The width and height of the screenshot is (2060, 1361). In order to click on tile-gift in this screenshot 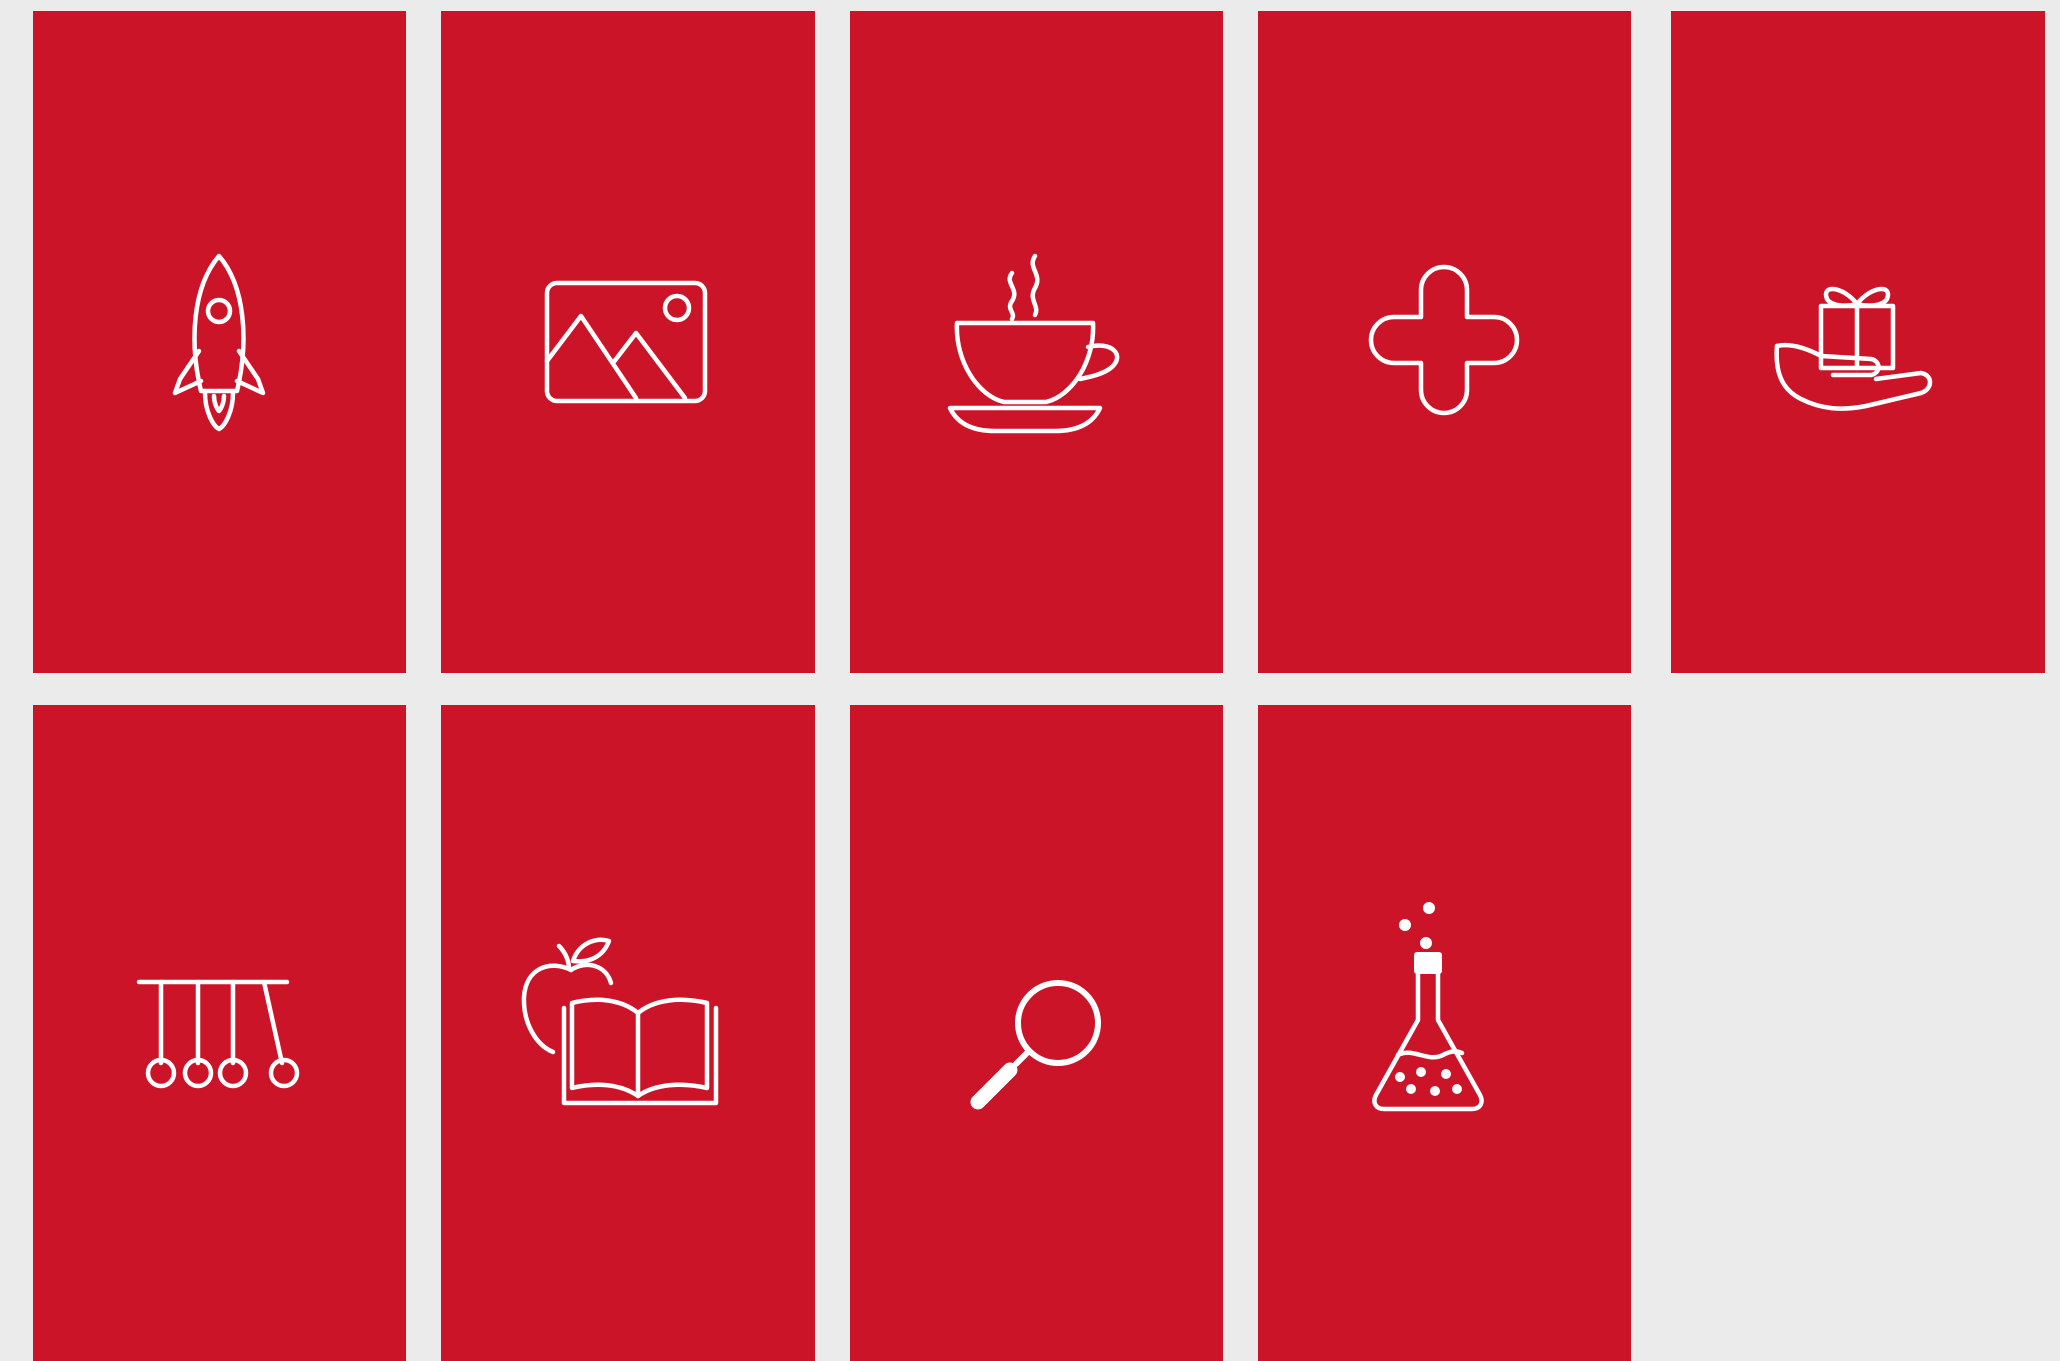, I will do `click(1858, 342)`.